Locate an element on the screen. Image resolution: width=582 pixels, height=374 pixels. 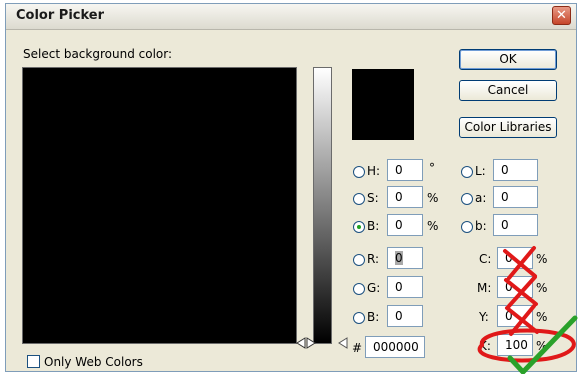
r-value-selected: 0 is located at coordinates (399, 258).